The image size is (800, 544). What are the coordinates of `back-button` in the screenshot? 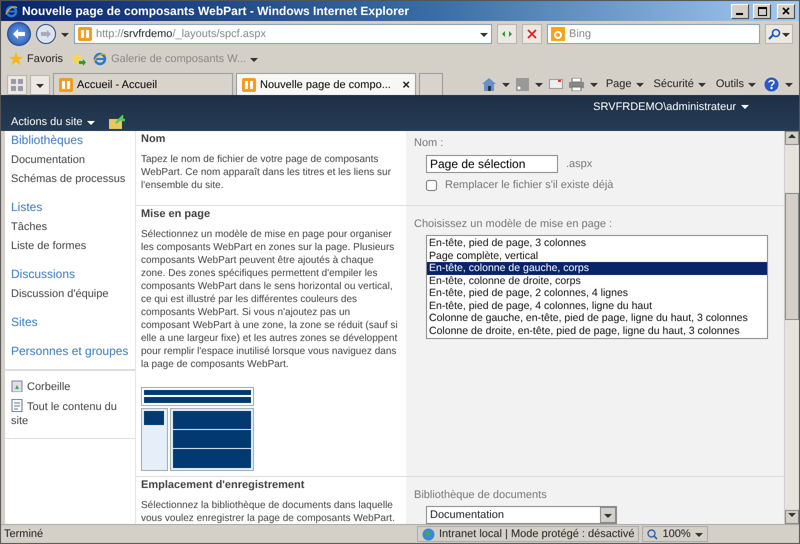 It's located at (19, 34).